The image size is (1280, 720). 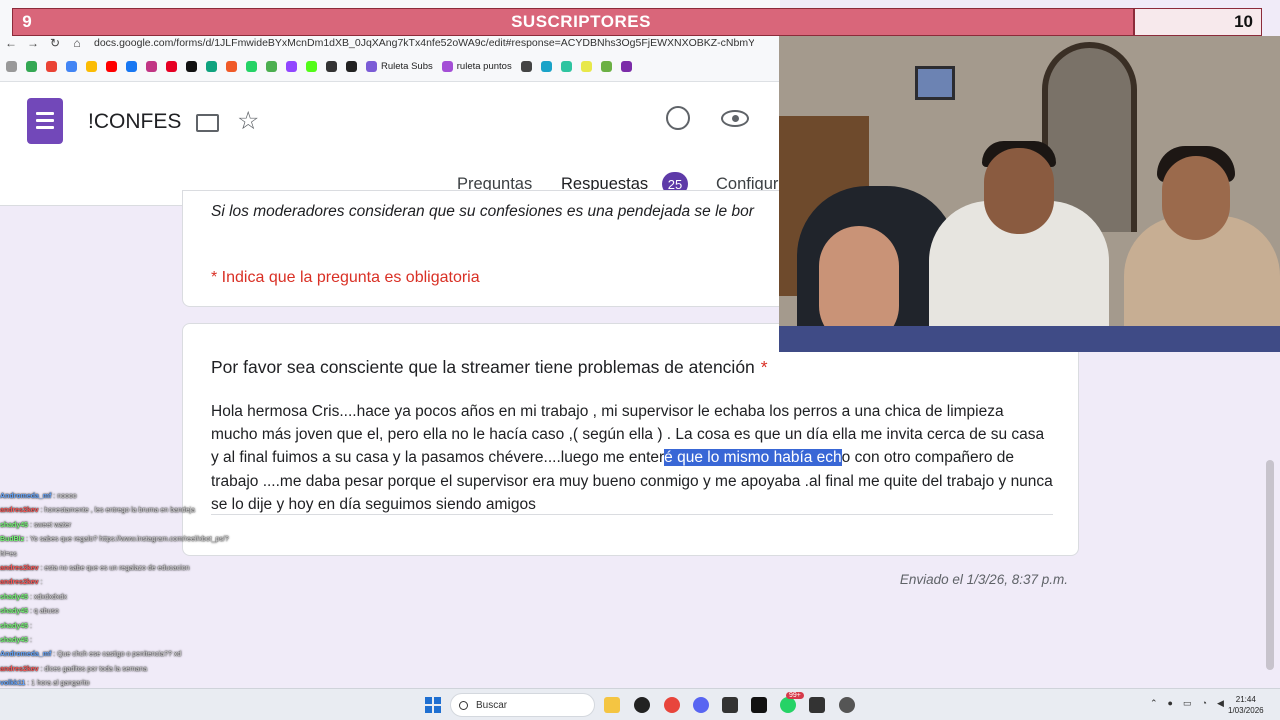 What do you see at coordinates (111, 66) in the screenshot?
I see `youtube-icon` at bounding box center [111, 66].